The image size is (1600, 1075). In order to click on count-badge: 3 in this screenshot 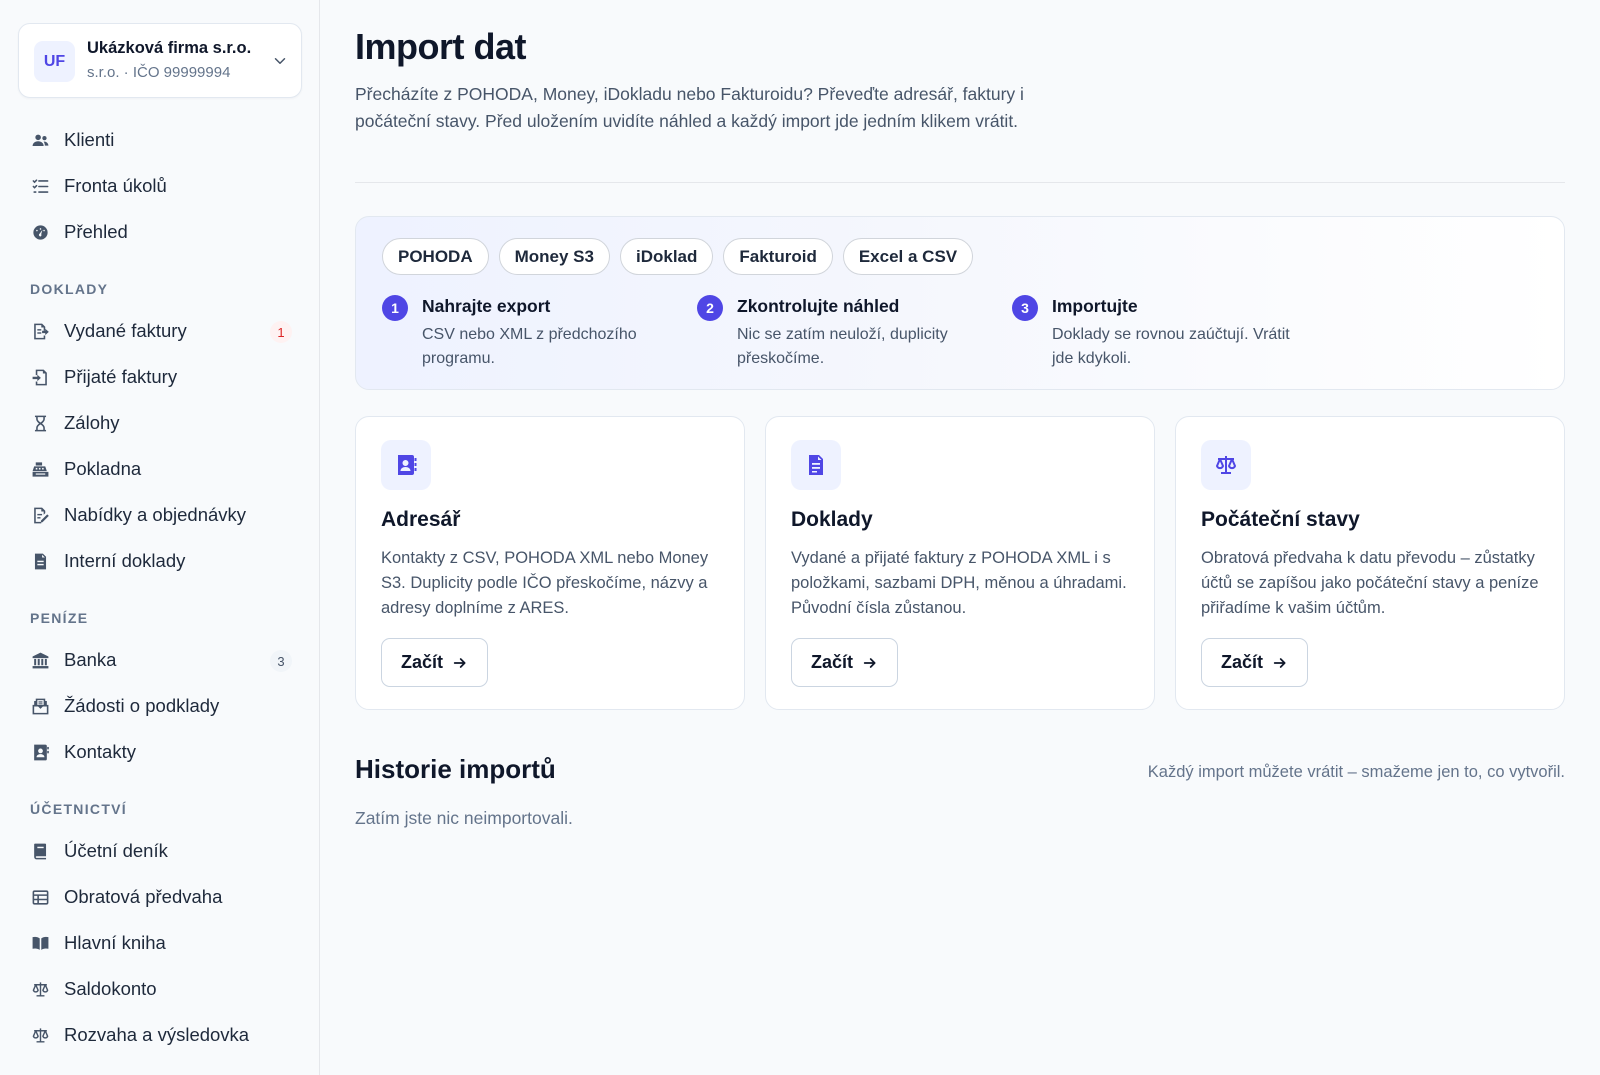, I will do `click(281, 661)`.